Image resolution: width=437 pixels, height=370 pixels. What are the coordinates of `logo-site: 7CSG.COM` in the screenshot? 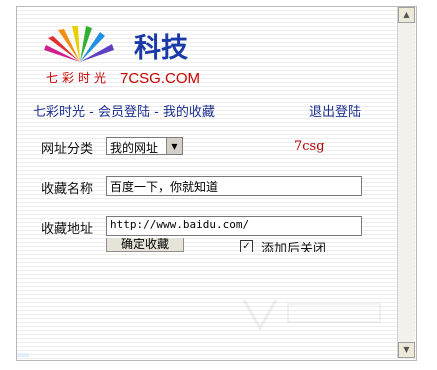 It's located at (160, 78).